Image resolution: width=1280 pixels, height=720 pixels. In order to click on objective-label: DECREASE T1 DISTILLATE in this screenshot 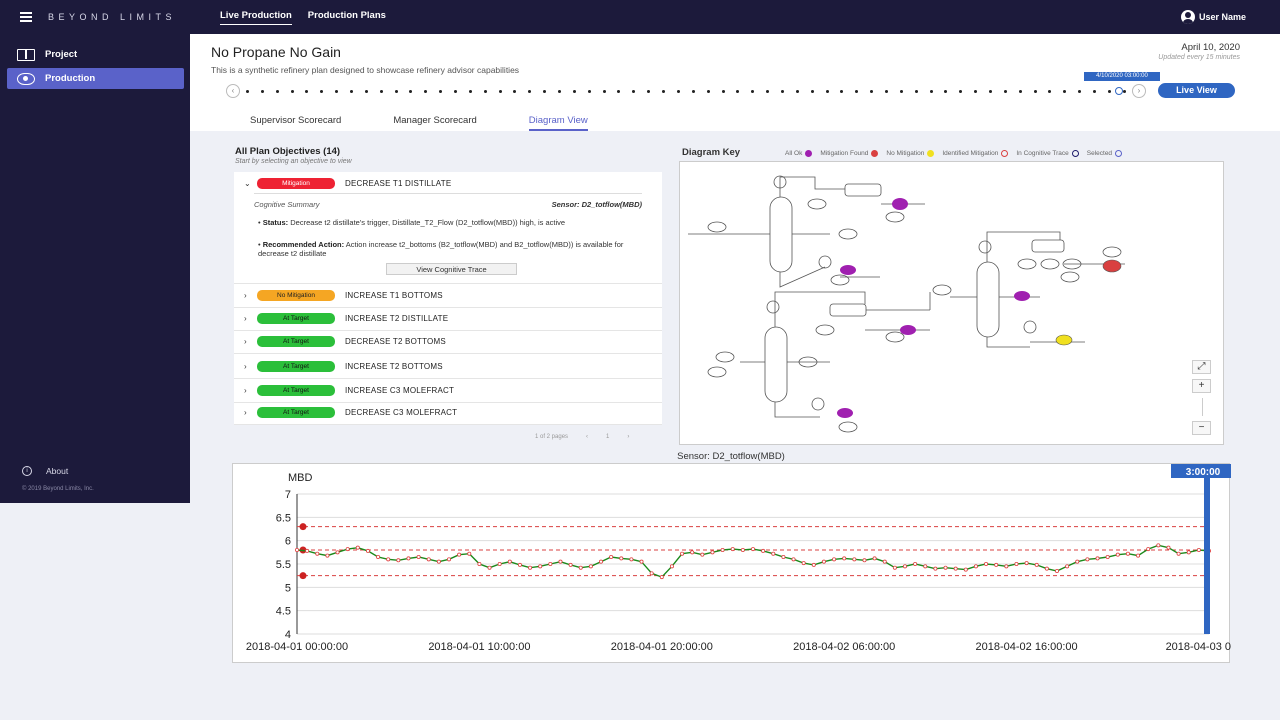, I will do `click(398, 183)`.